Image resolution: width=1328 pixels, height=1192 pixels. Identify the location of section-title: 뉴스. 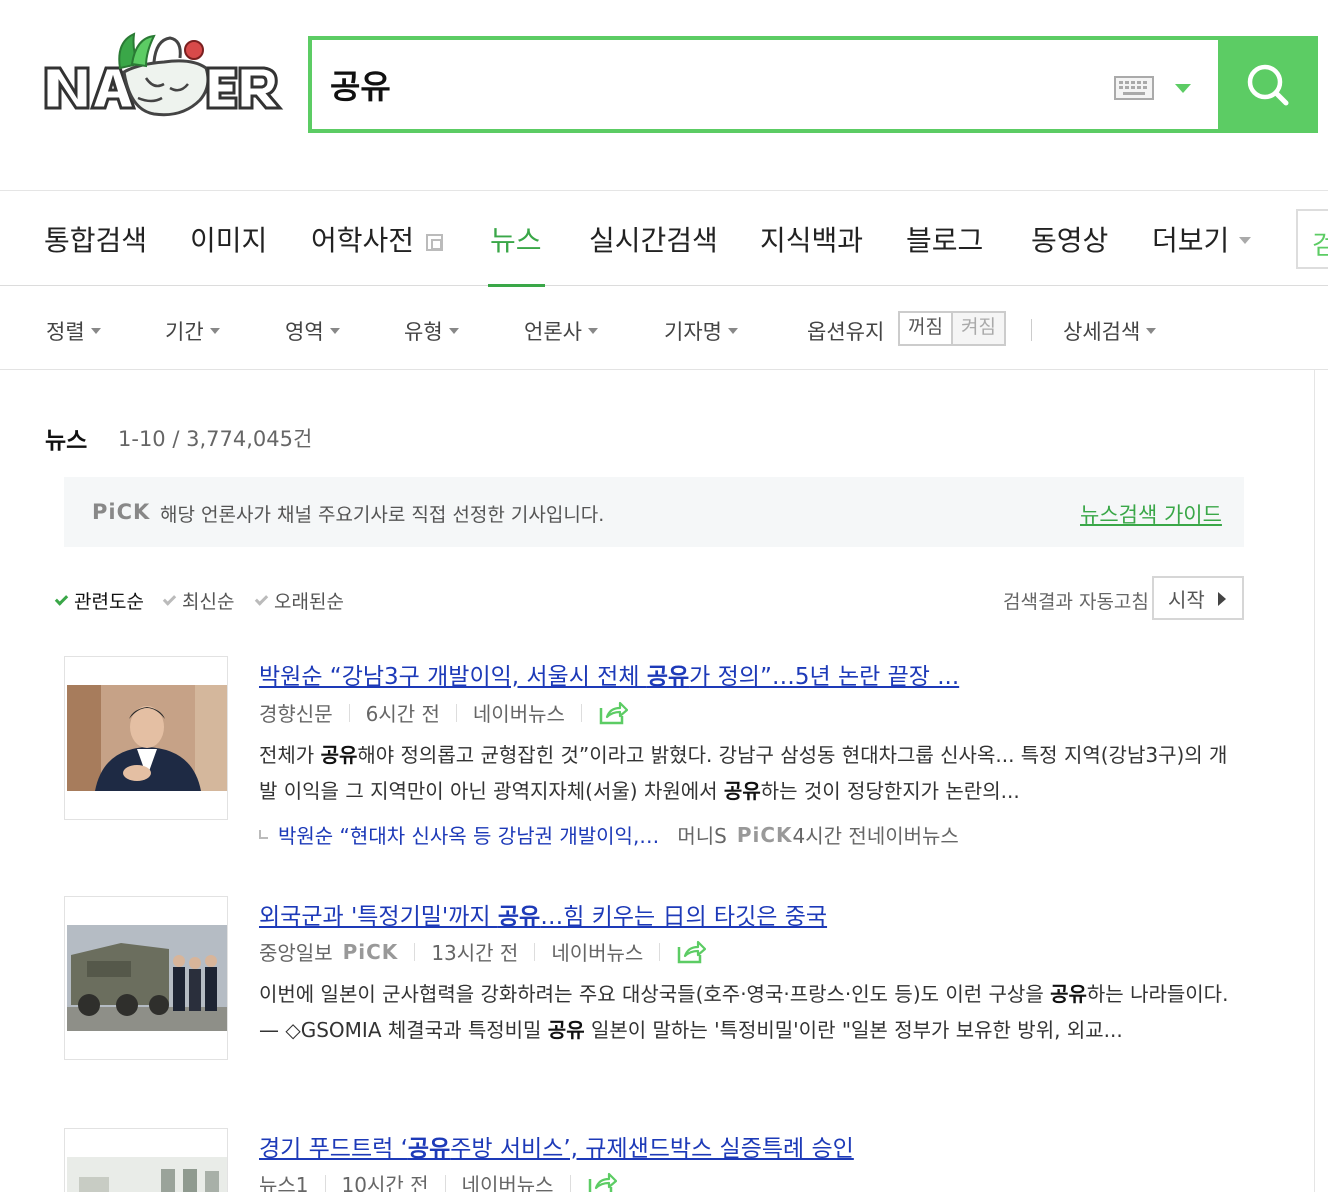
(66, 441).